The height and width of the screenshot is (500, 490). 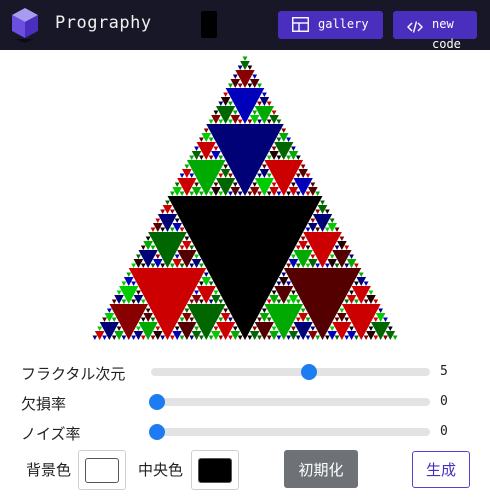 What do you see at coordinates (215, 470) in the screenshot?
I see `center-color-picker` at bounding box center [215, 470].